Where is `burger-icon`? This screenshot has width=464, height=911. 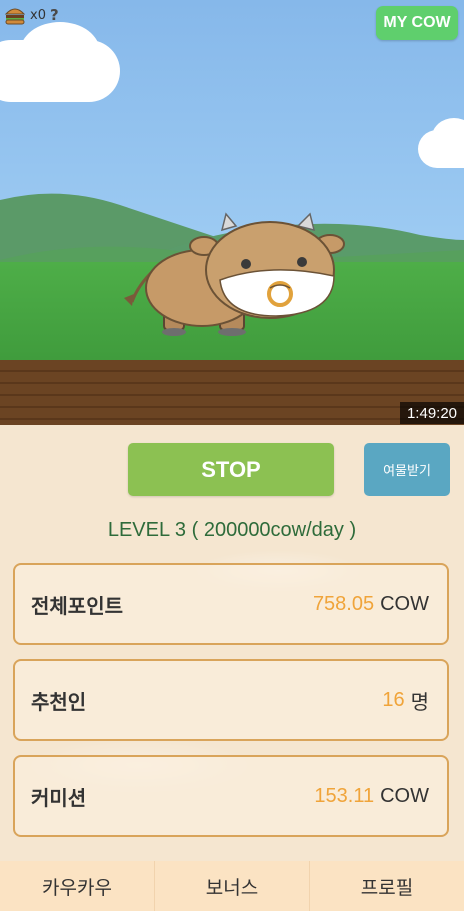 burger-icon is located at coordinates (15, 16).